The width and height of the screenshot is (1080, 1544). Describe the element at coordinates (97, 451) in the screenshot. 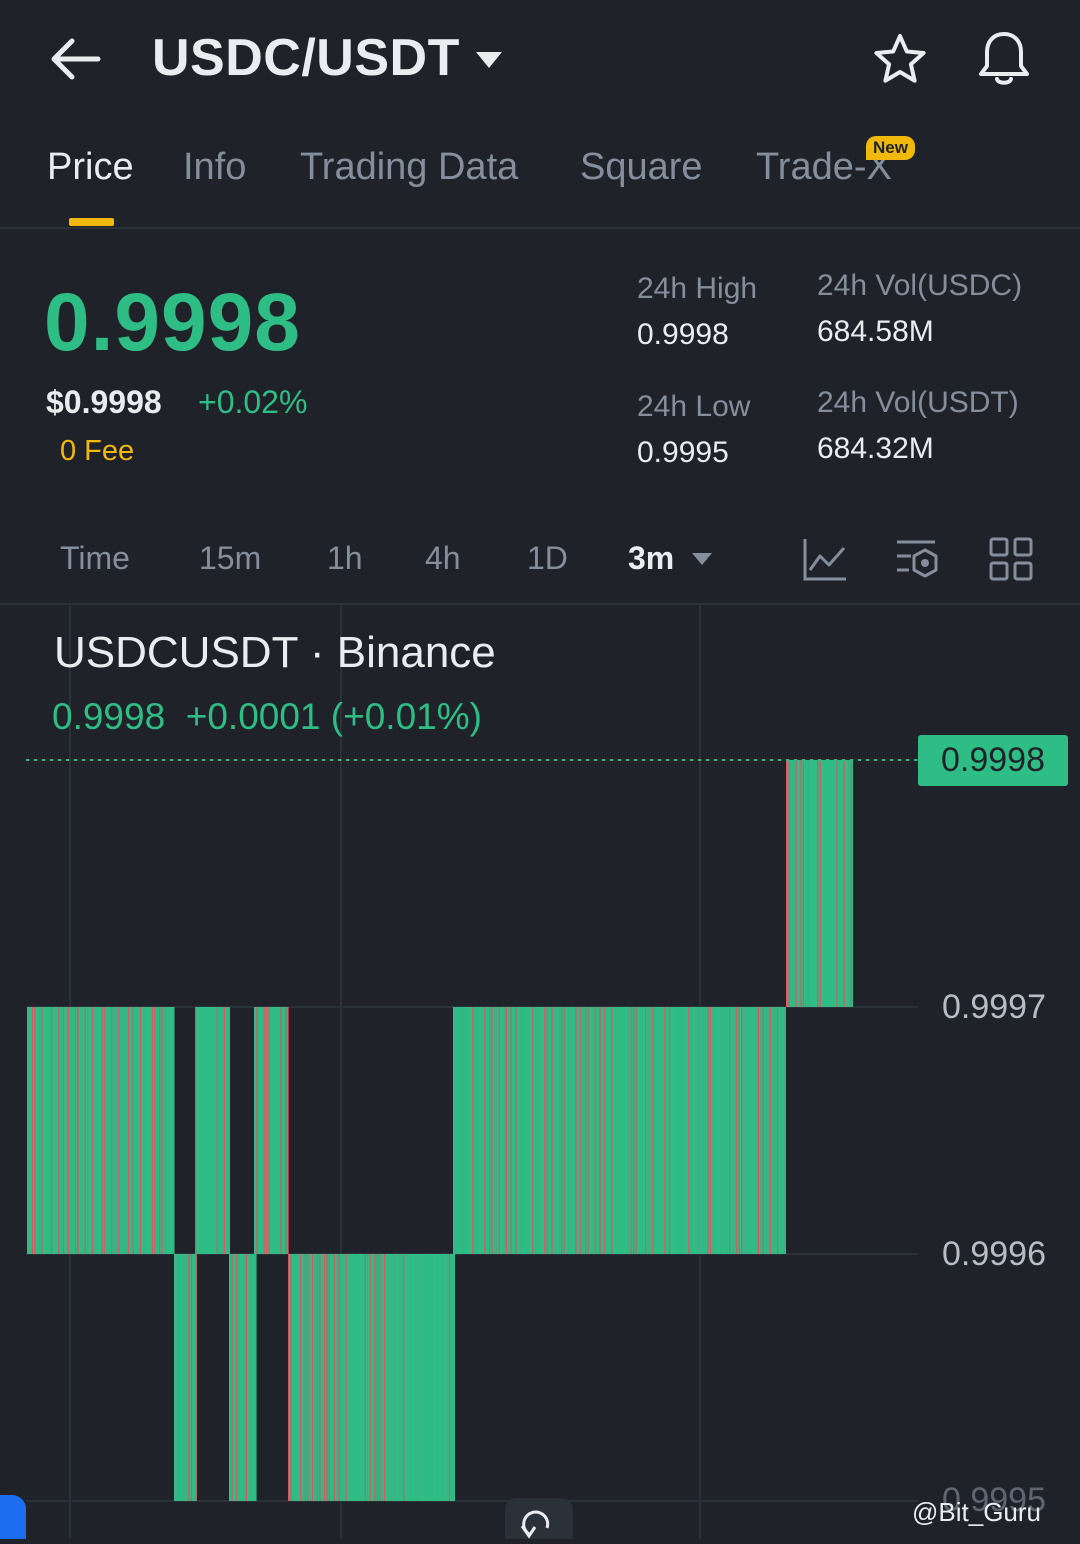

I see `fee-label: 0 Fee` at that location.